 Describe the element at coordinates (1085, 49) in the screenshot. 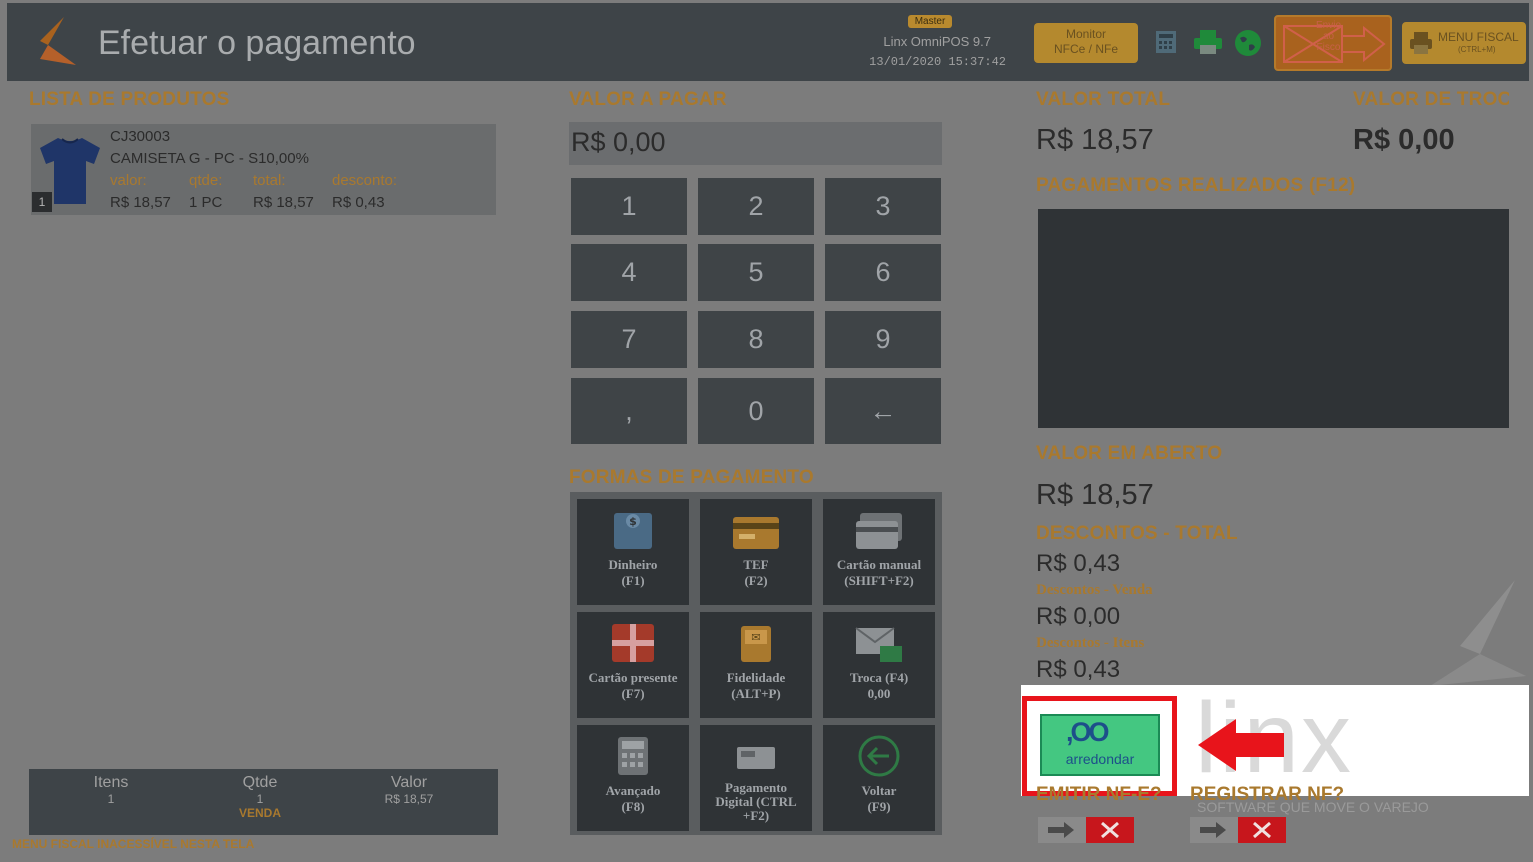

I see `monitor-sublabel: NFCe / NFe` at that location.